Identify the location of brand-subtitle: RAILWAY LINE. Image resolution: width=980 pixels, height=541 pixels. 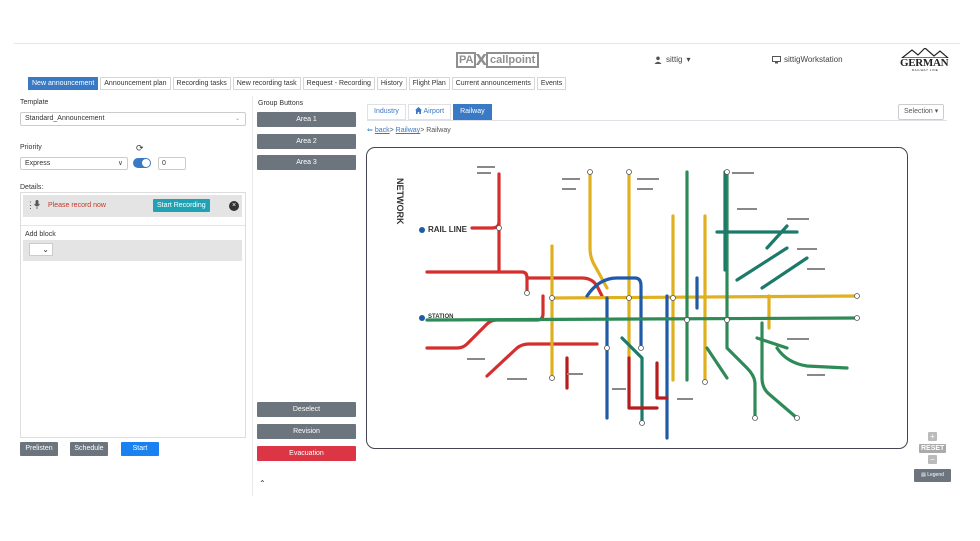
(925, 70).